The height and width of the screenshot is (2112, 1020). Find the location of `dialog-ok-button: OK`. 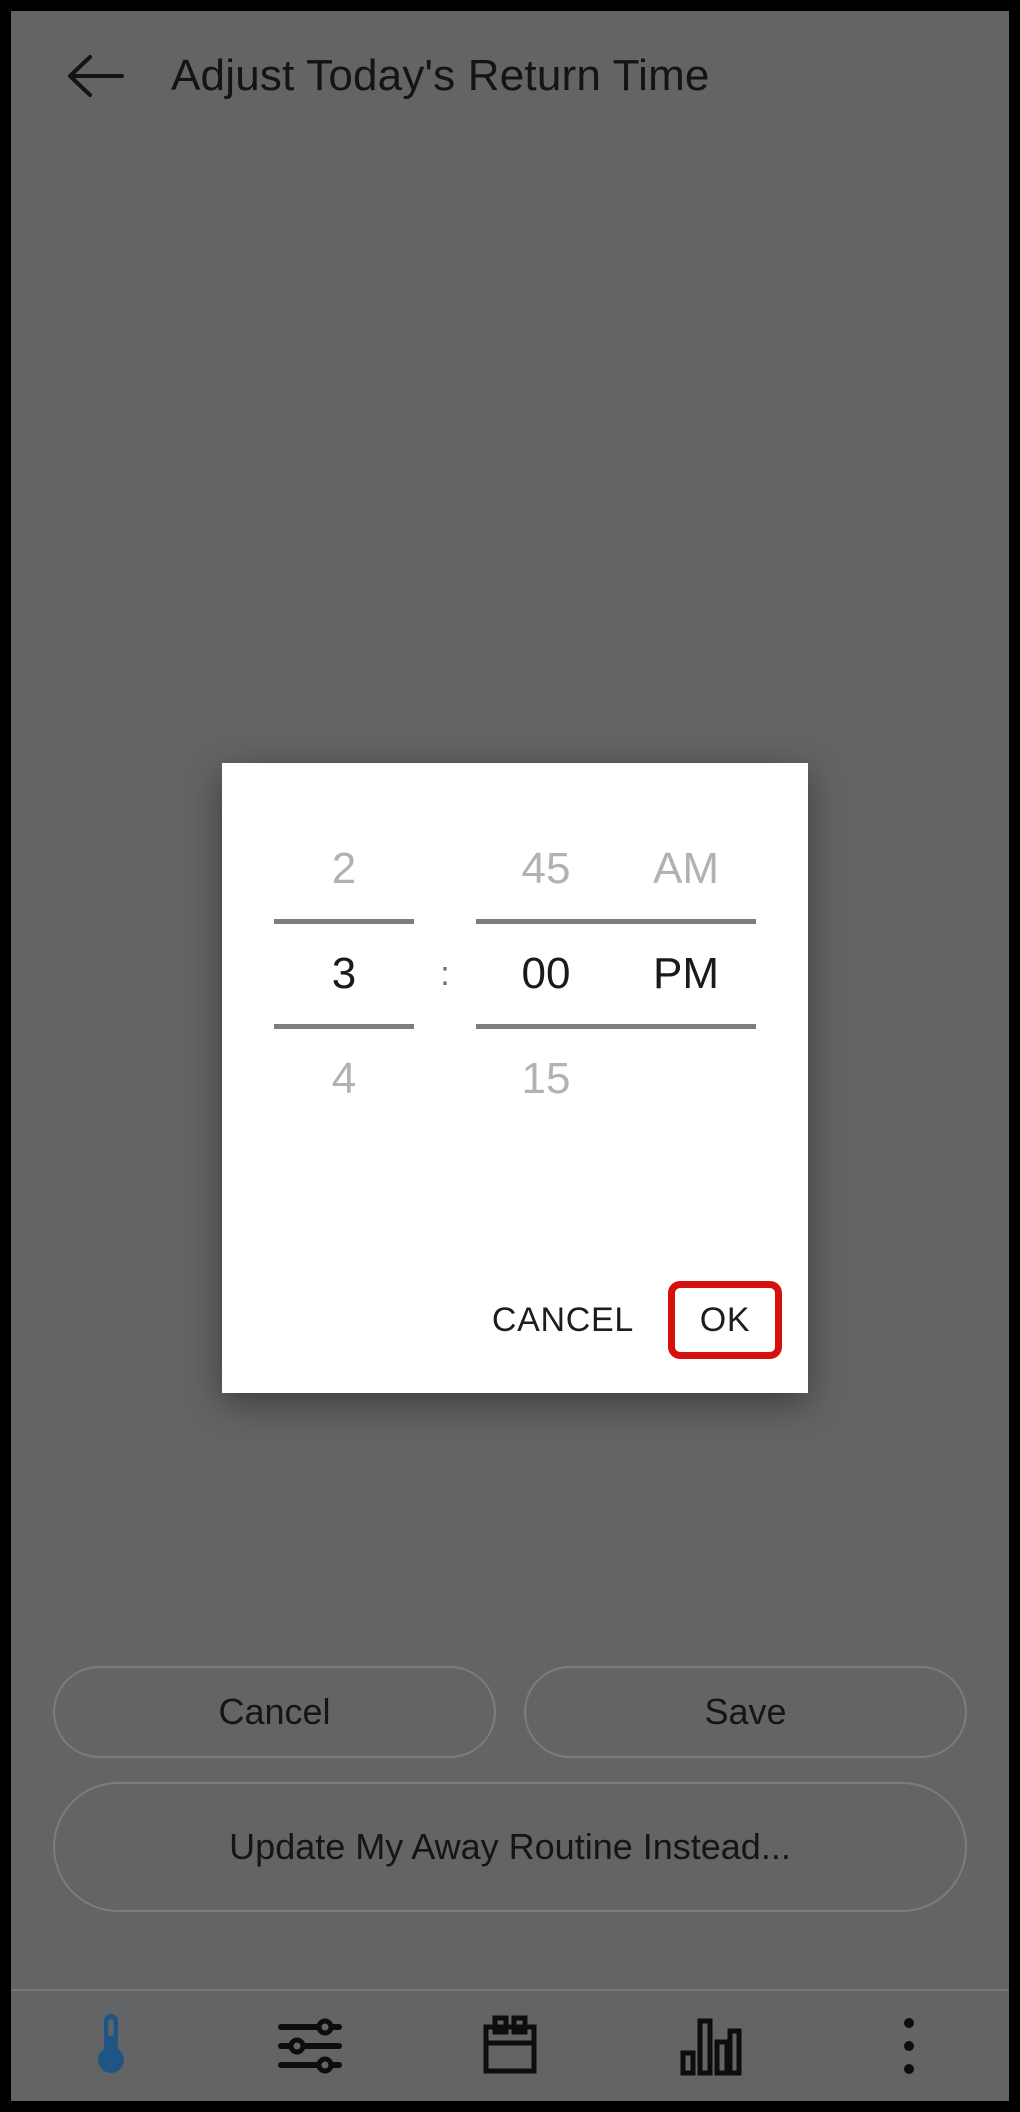

dialog-ok-button: OK is located at coordinates (725, 1320).